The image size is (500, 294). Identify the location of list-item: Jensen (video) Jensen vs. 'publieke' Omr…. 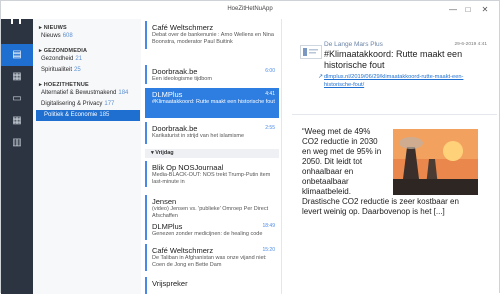
(212, 208).